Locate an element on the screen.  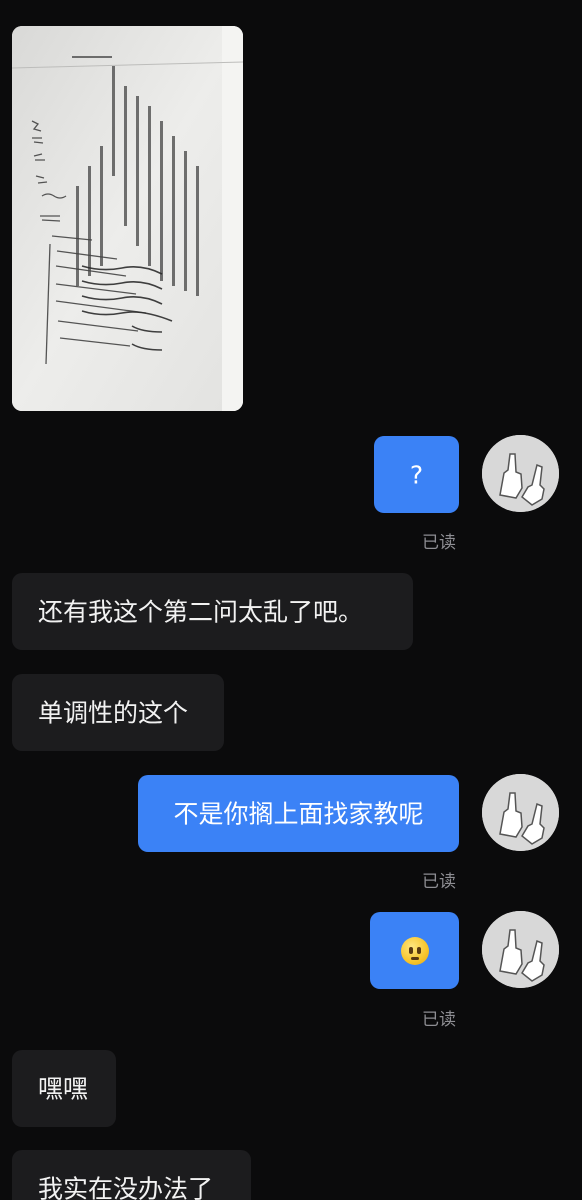
incoming-photo-message is located at coordinates (127, 218).